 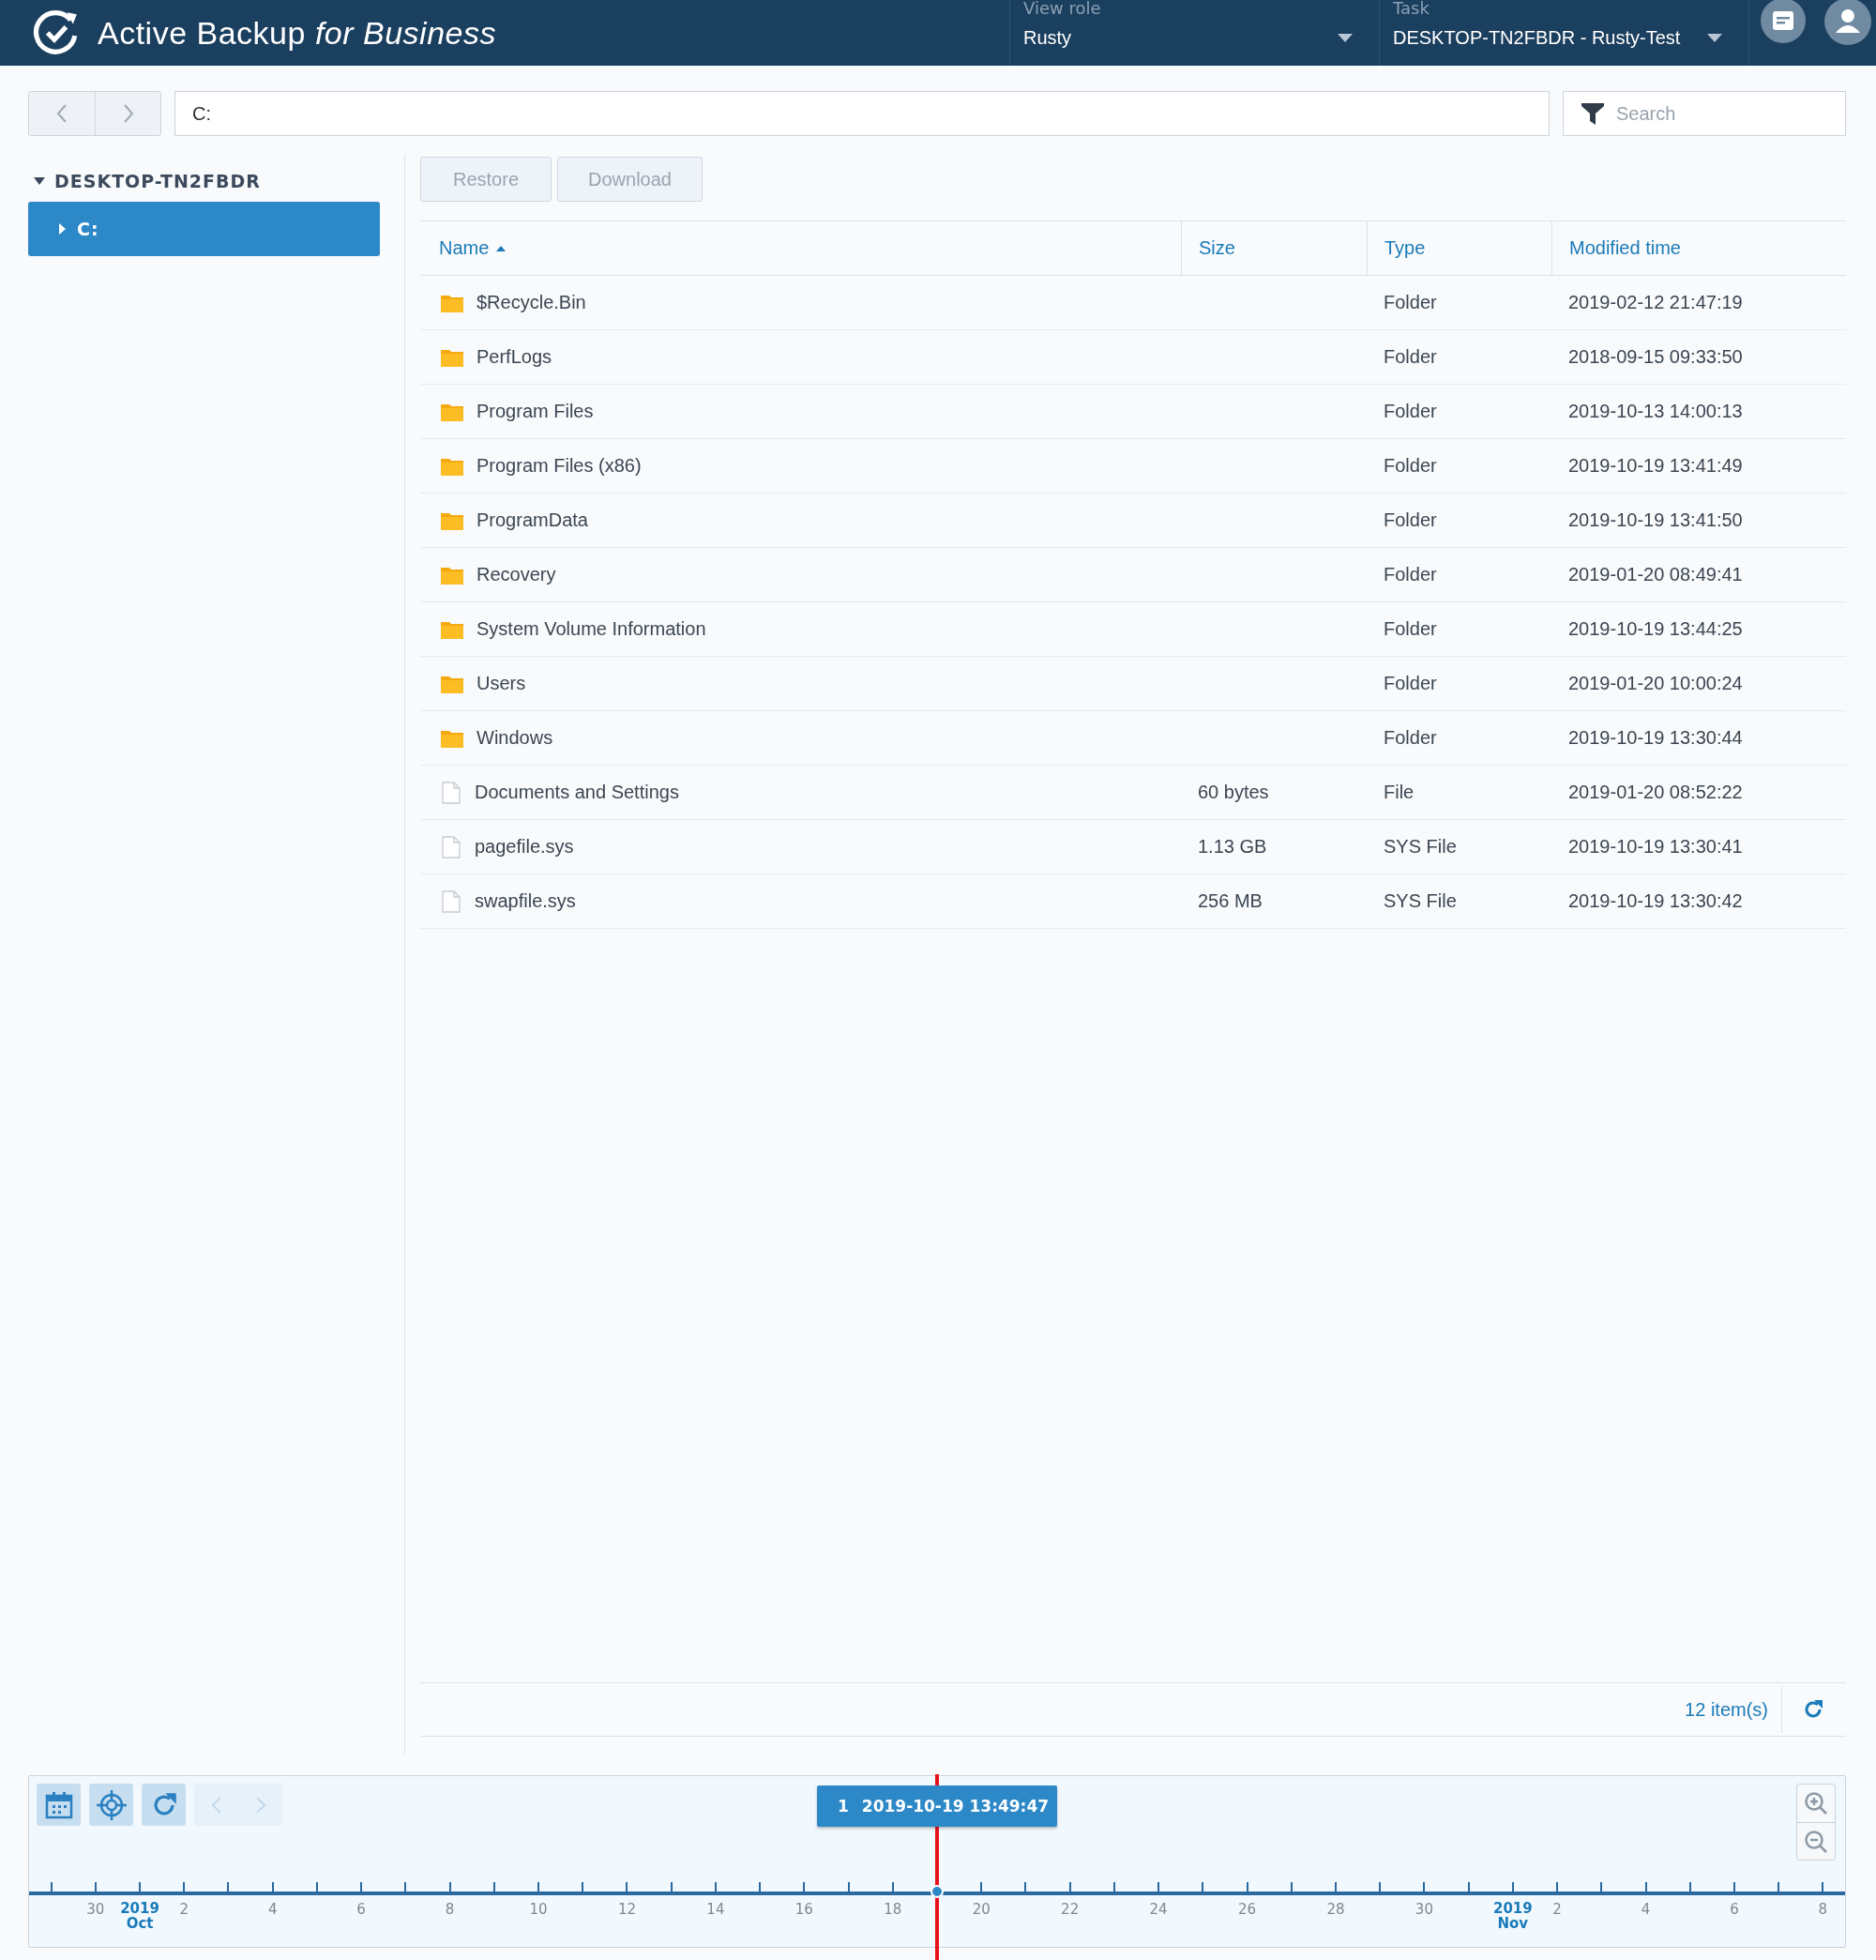 What do you see at coordinates (531, 302) in the screenshot?
I see `file-name: $Recycle.Bin` at bounding box center [531, 302].